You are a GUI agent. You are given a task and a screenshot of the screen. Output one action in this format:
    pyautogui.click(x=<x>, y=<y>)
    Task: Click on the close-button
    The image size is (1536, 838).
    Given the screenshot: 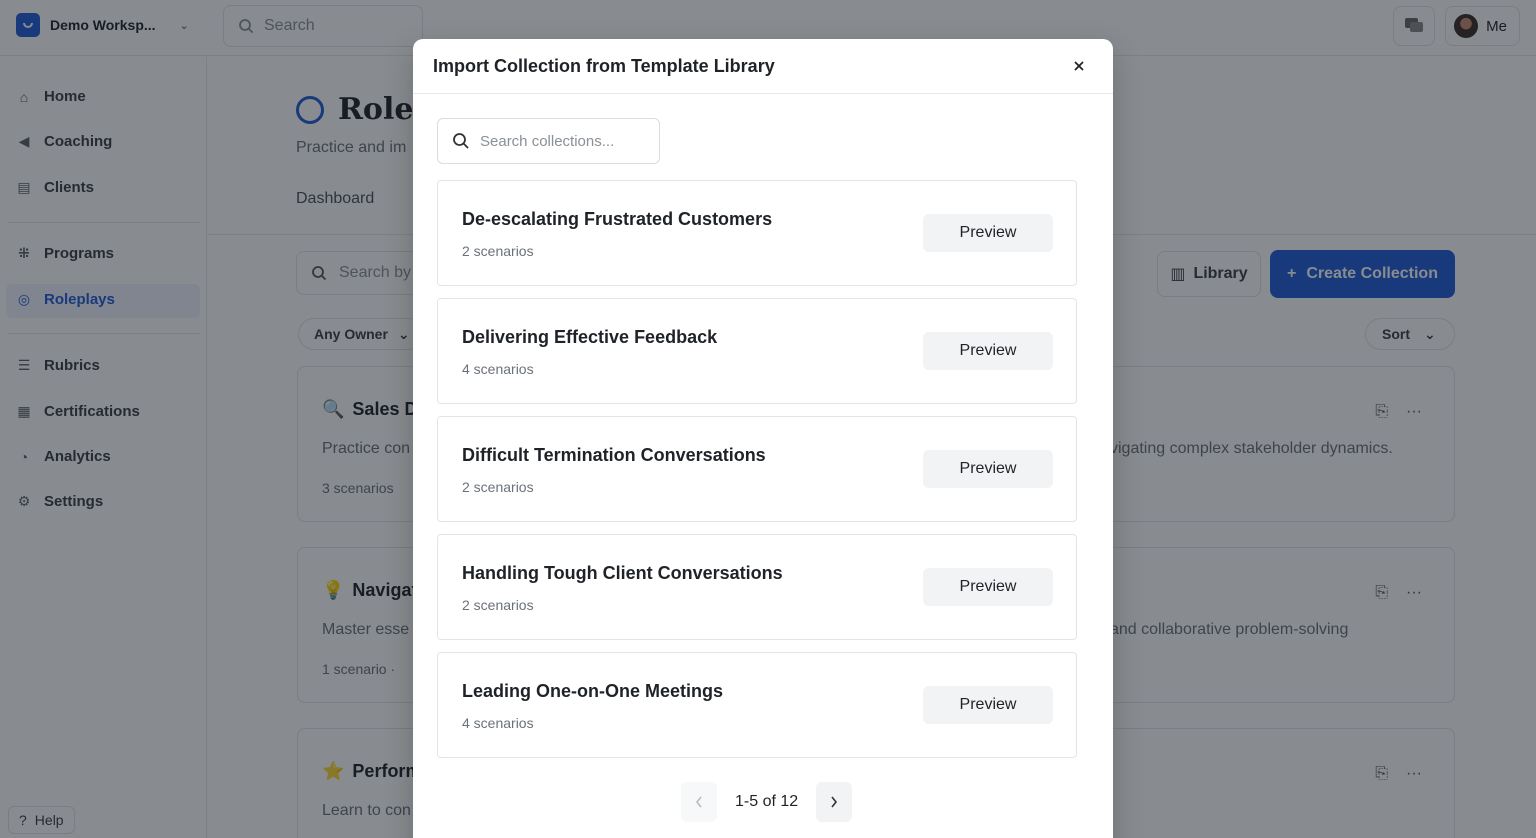 What is the action you would take?
    pyautogui.click(x=1079, y=66)
    